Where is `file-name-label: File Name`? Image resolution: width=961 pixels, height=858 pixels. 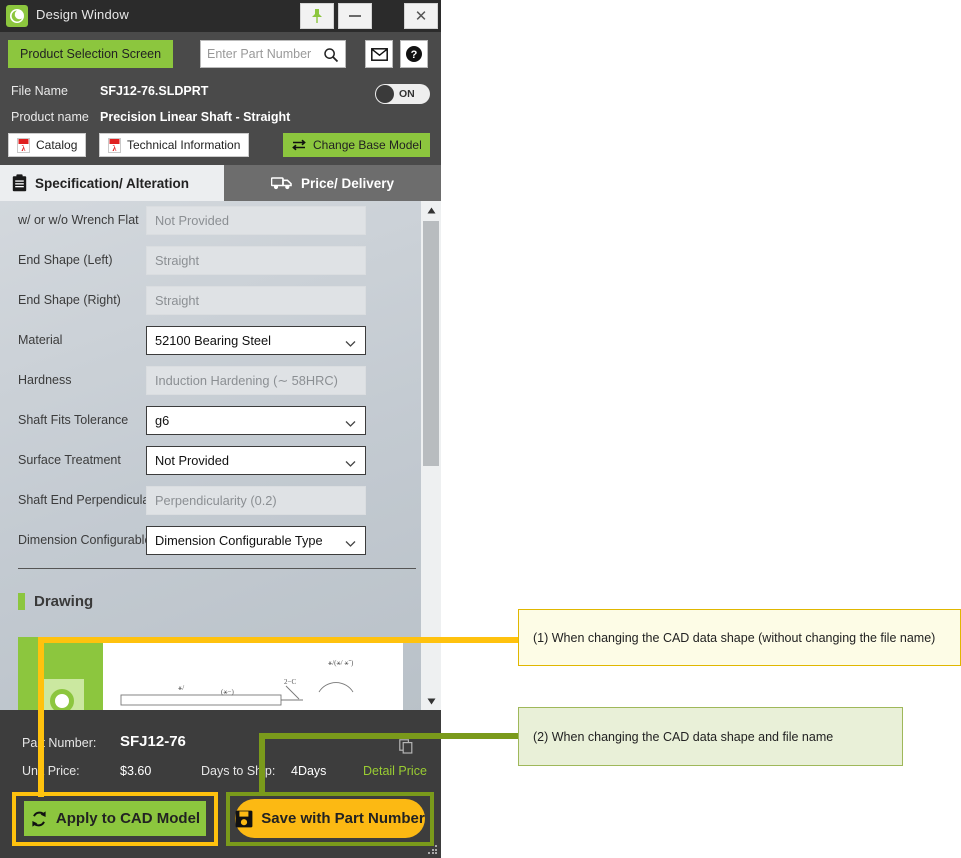
file-name-label: File Name is located at coordinates (39, 91).